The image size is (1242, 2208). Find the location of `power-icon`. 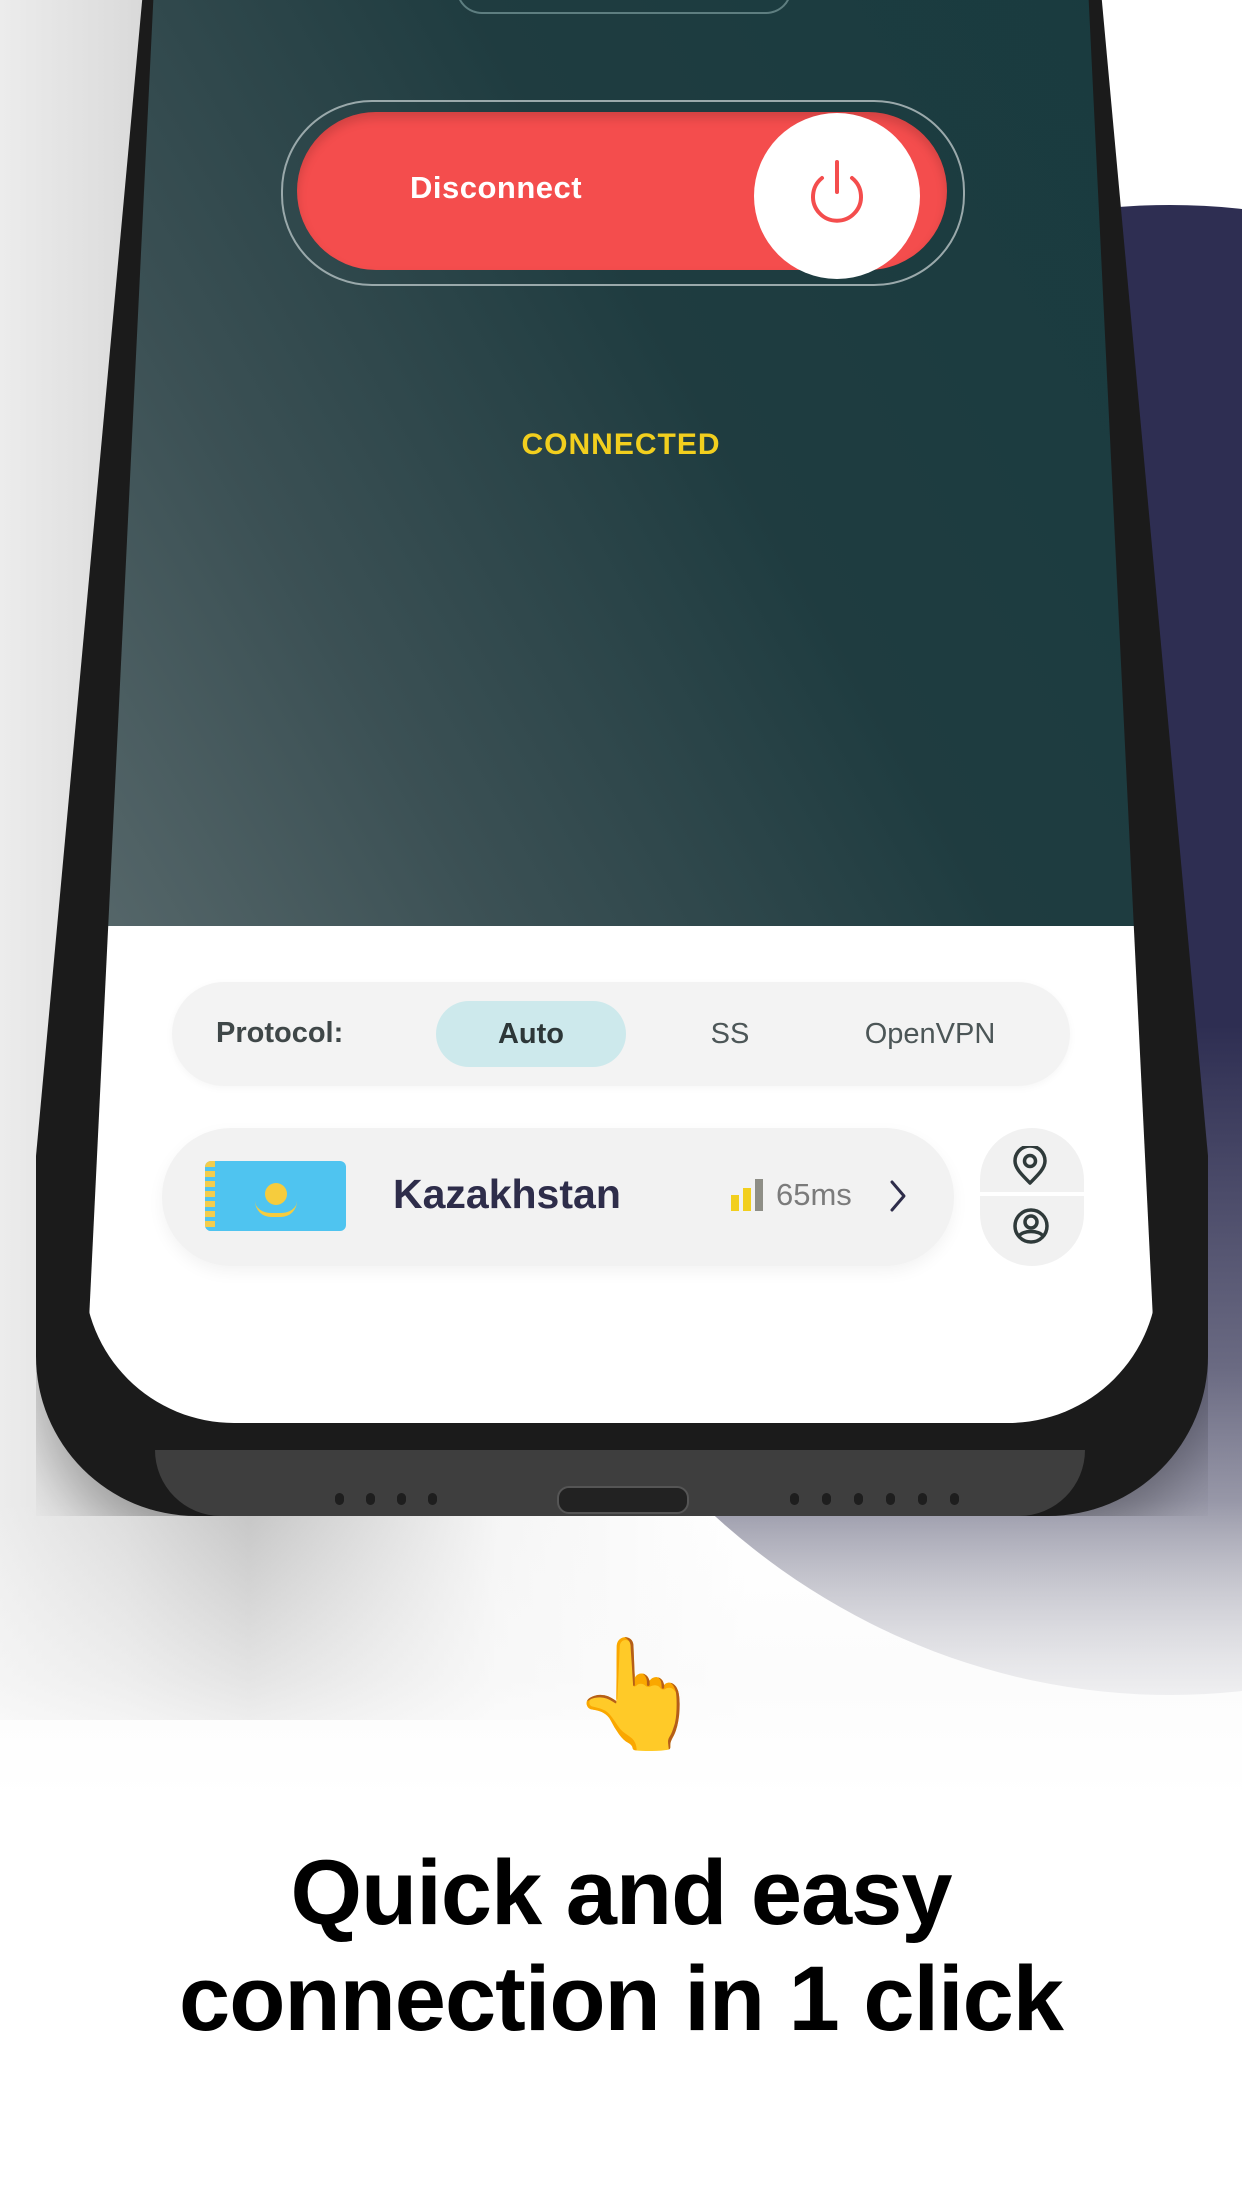

power-icon is located at coordinates (837, 191).